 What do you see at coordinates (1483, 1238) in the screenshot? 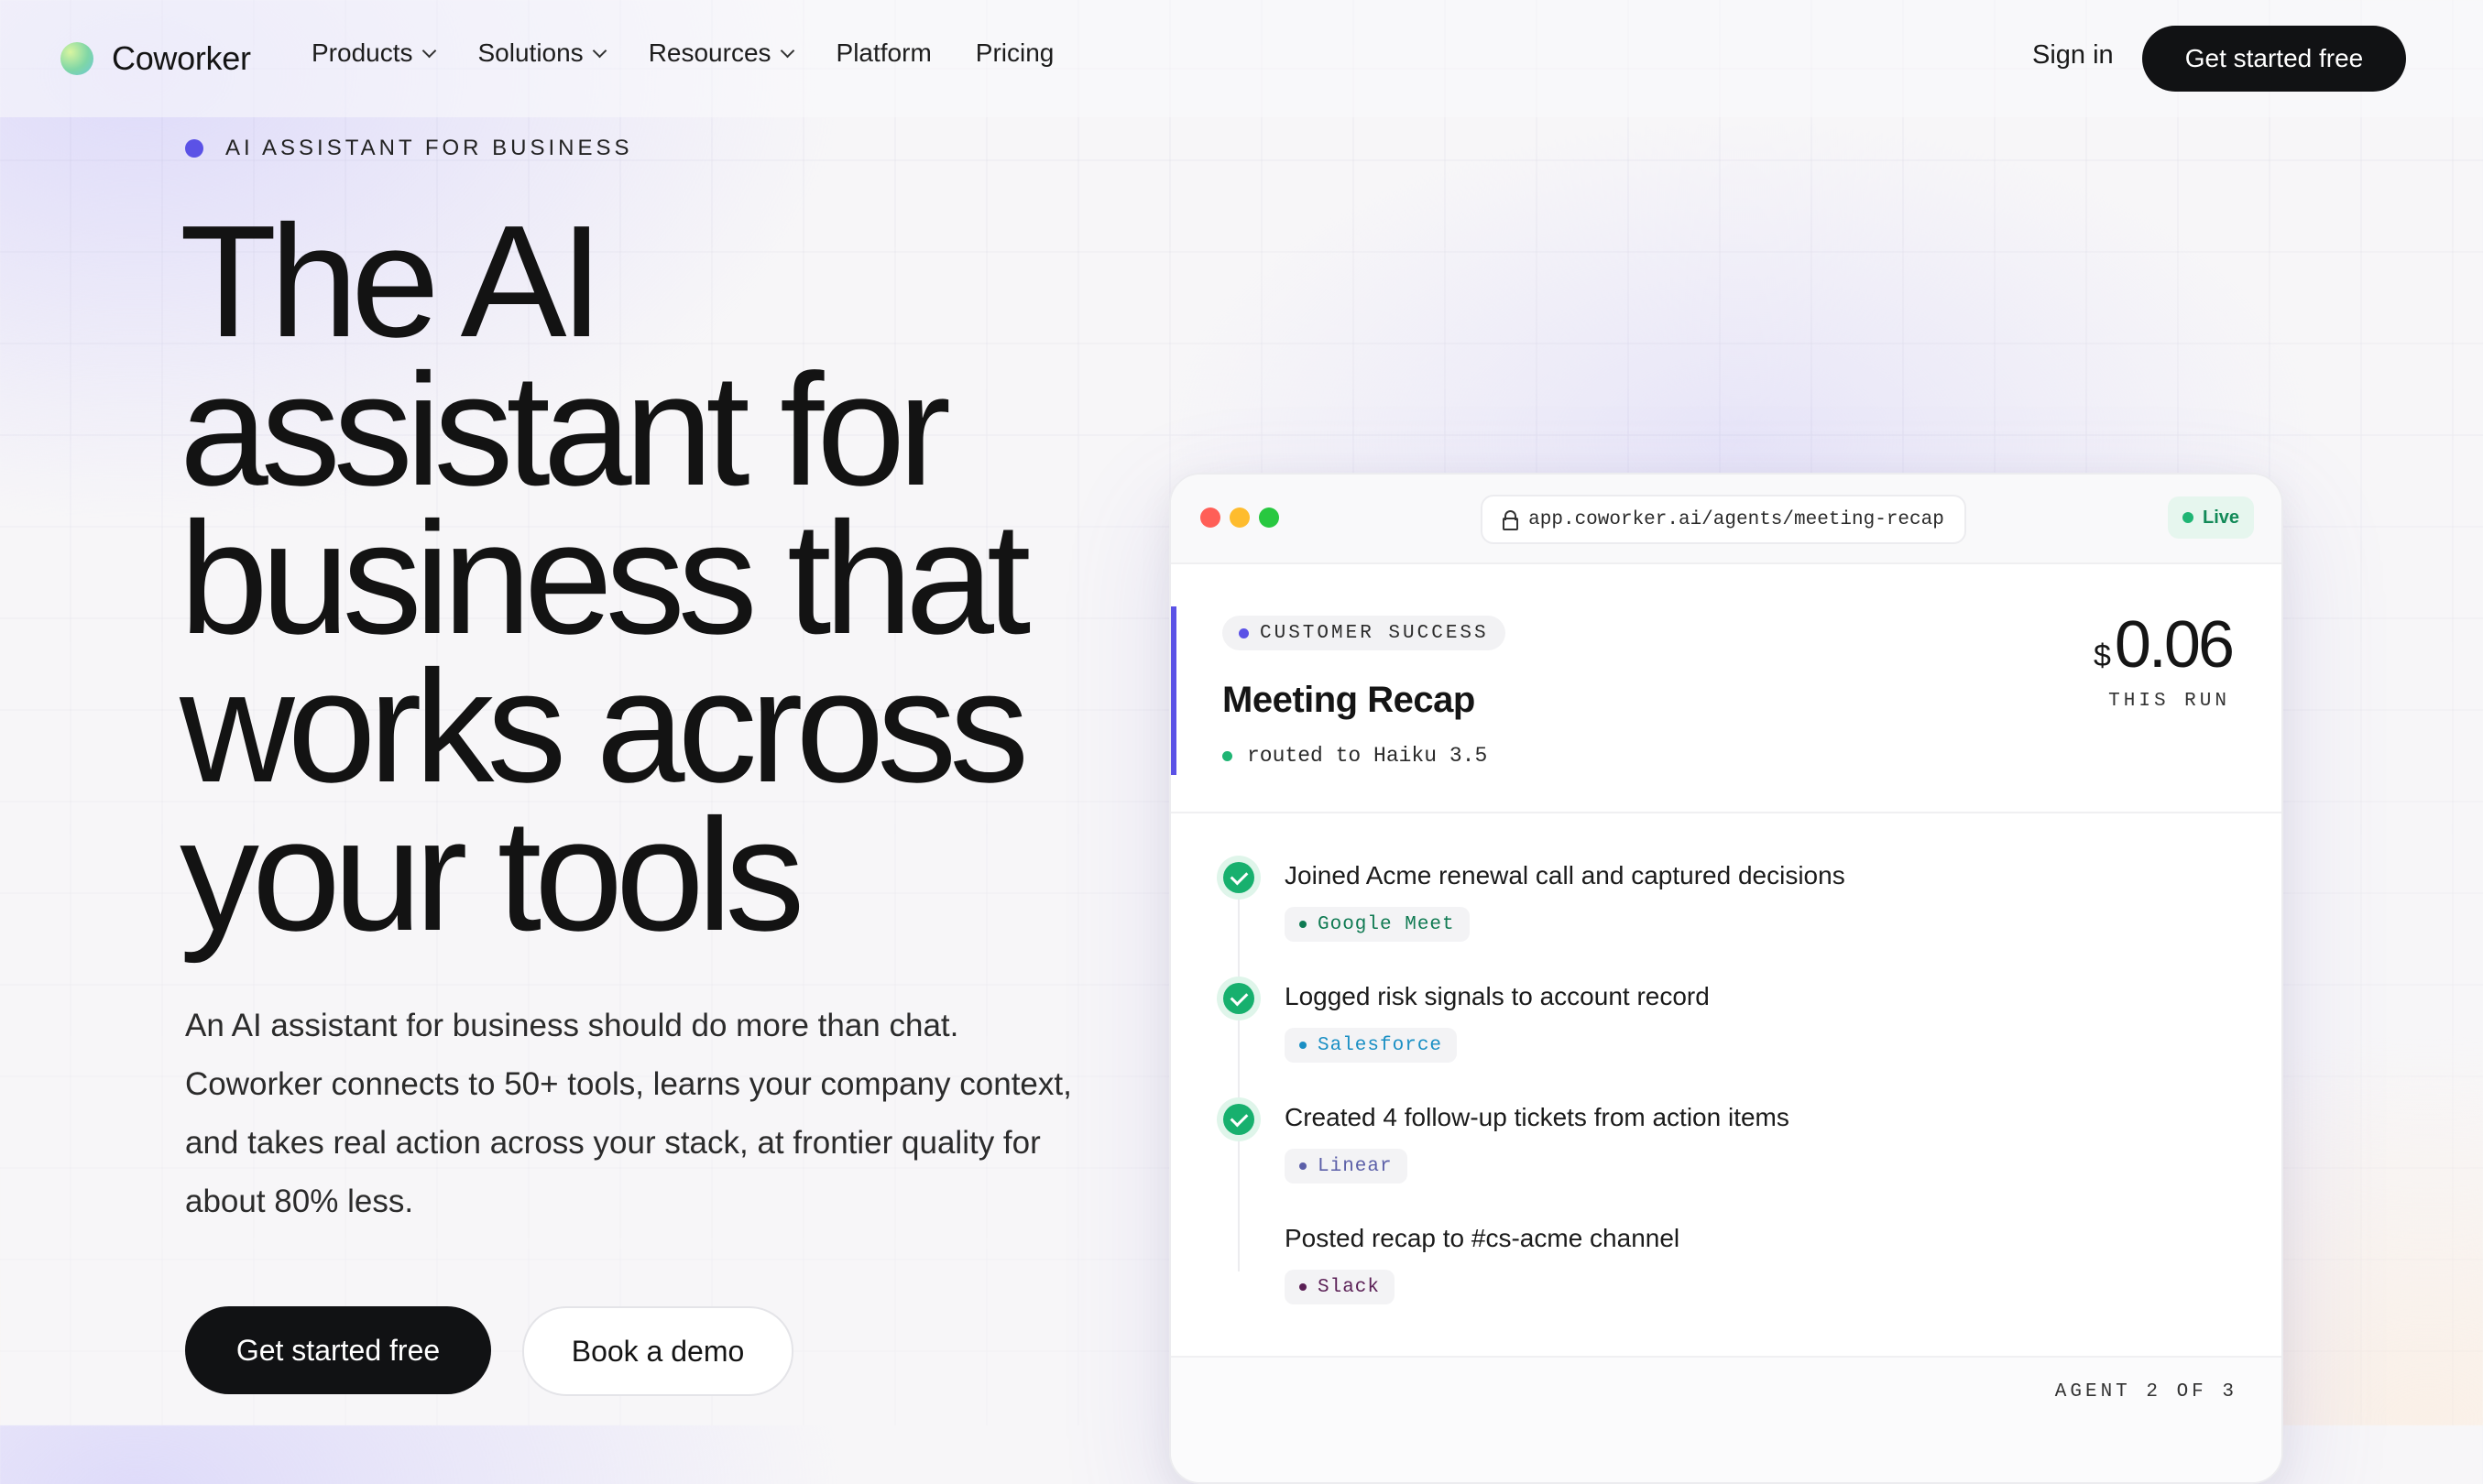
I see `step-text: Posted recap to #cs-acme channel` at bounding box center [1483, 1238].